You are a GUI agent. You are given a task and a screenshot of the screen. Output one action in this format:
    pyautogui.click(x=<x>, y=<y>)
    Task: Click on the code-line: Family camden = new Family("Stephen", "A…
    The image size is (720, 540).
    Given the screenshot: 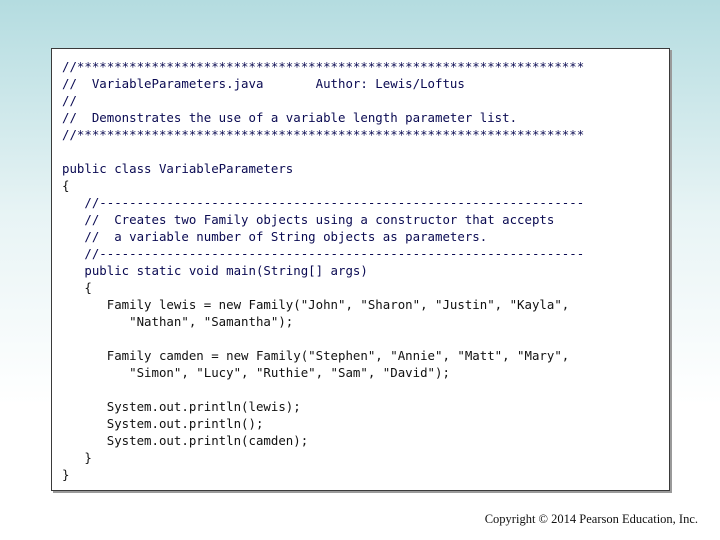 What is the action you would take?
    pyautogui.click(x=316, y=355)
    